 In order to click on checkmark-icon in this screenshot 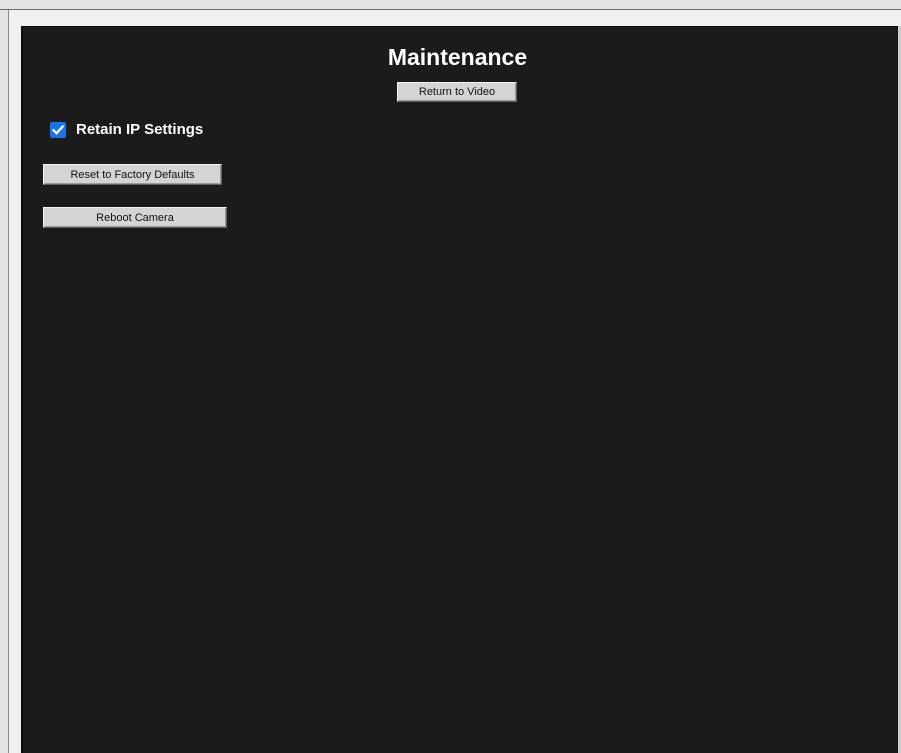, I will do `click(58, 130)`.